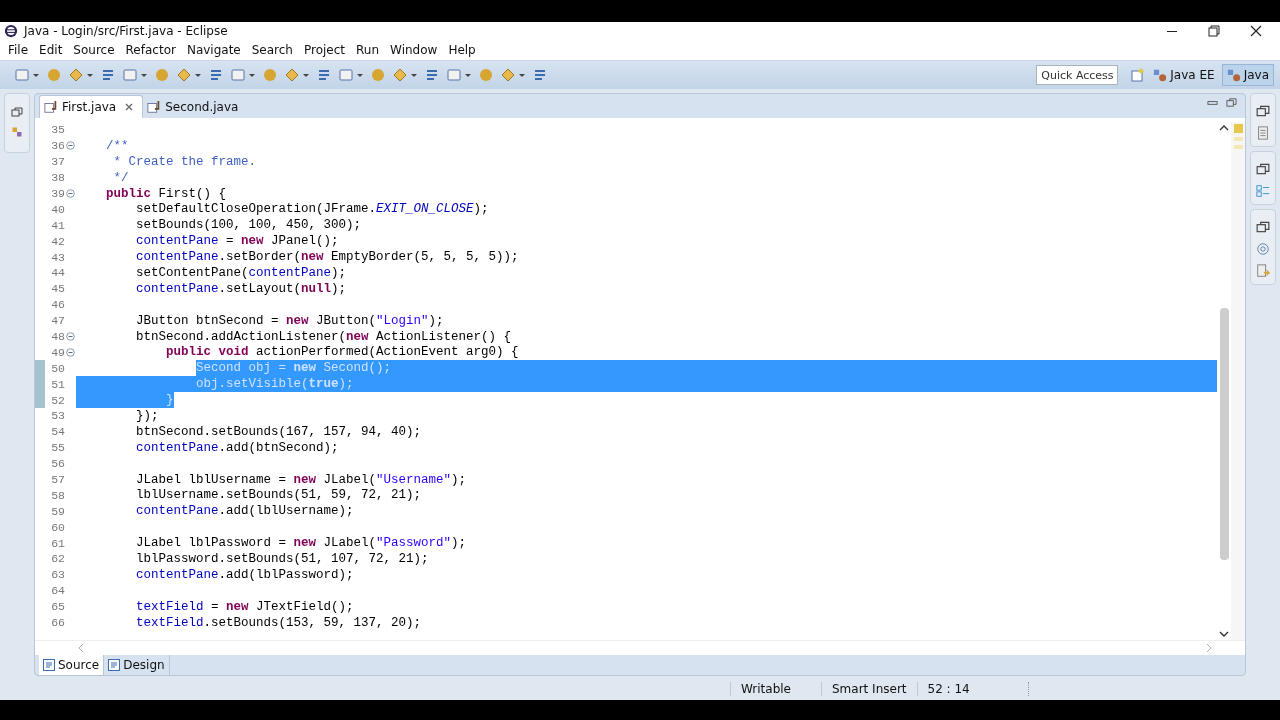  Describe the element at coordinates (213, 50) in the screenshot. I see `menu-item: Navigate` at that location.